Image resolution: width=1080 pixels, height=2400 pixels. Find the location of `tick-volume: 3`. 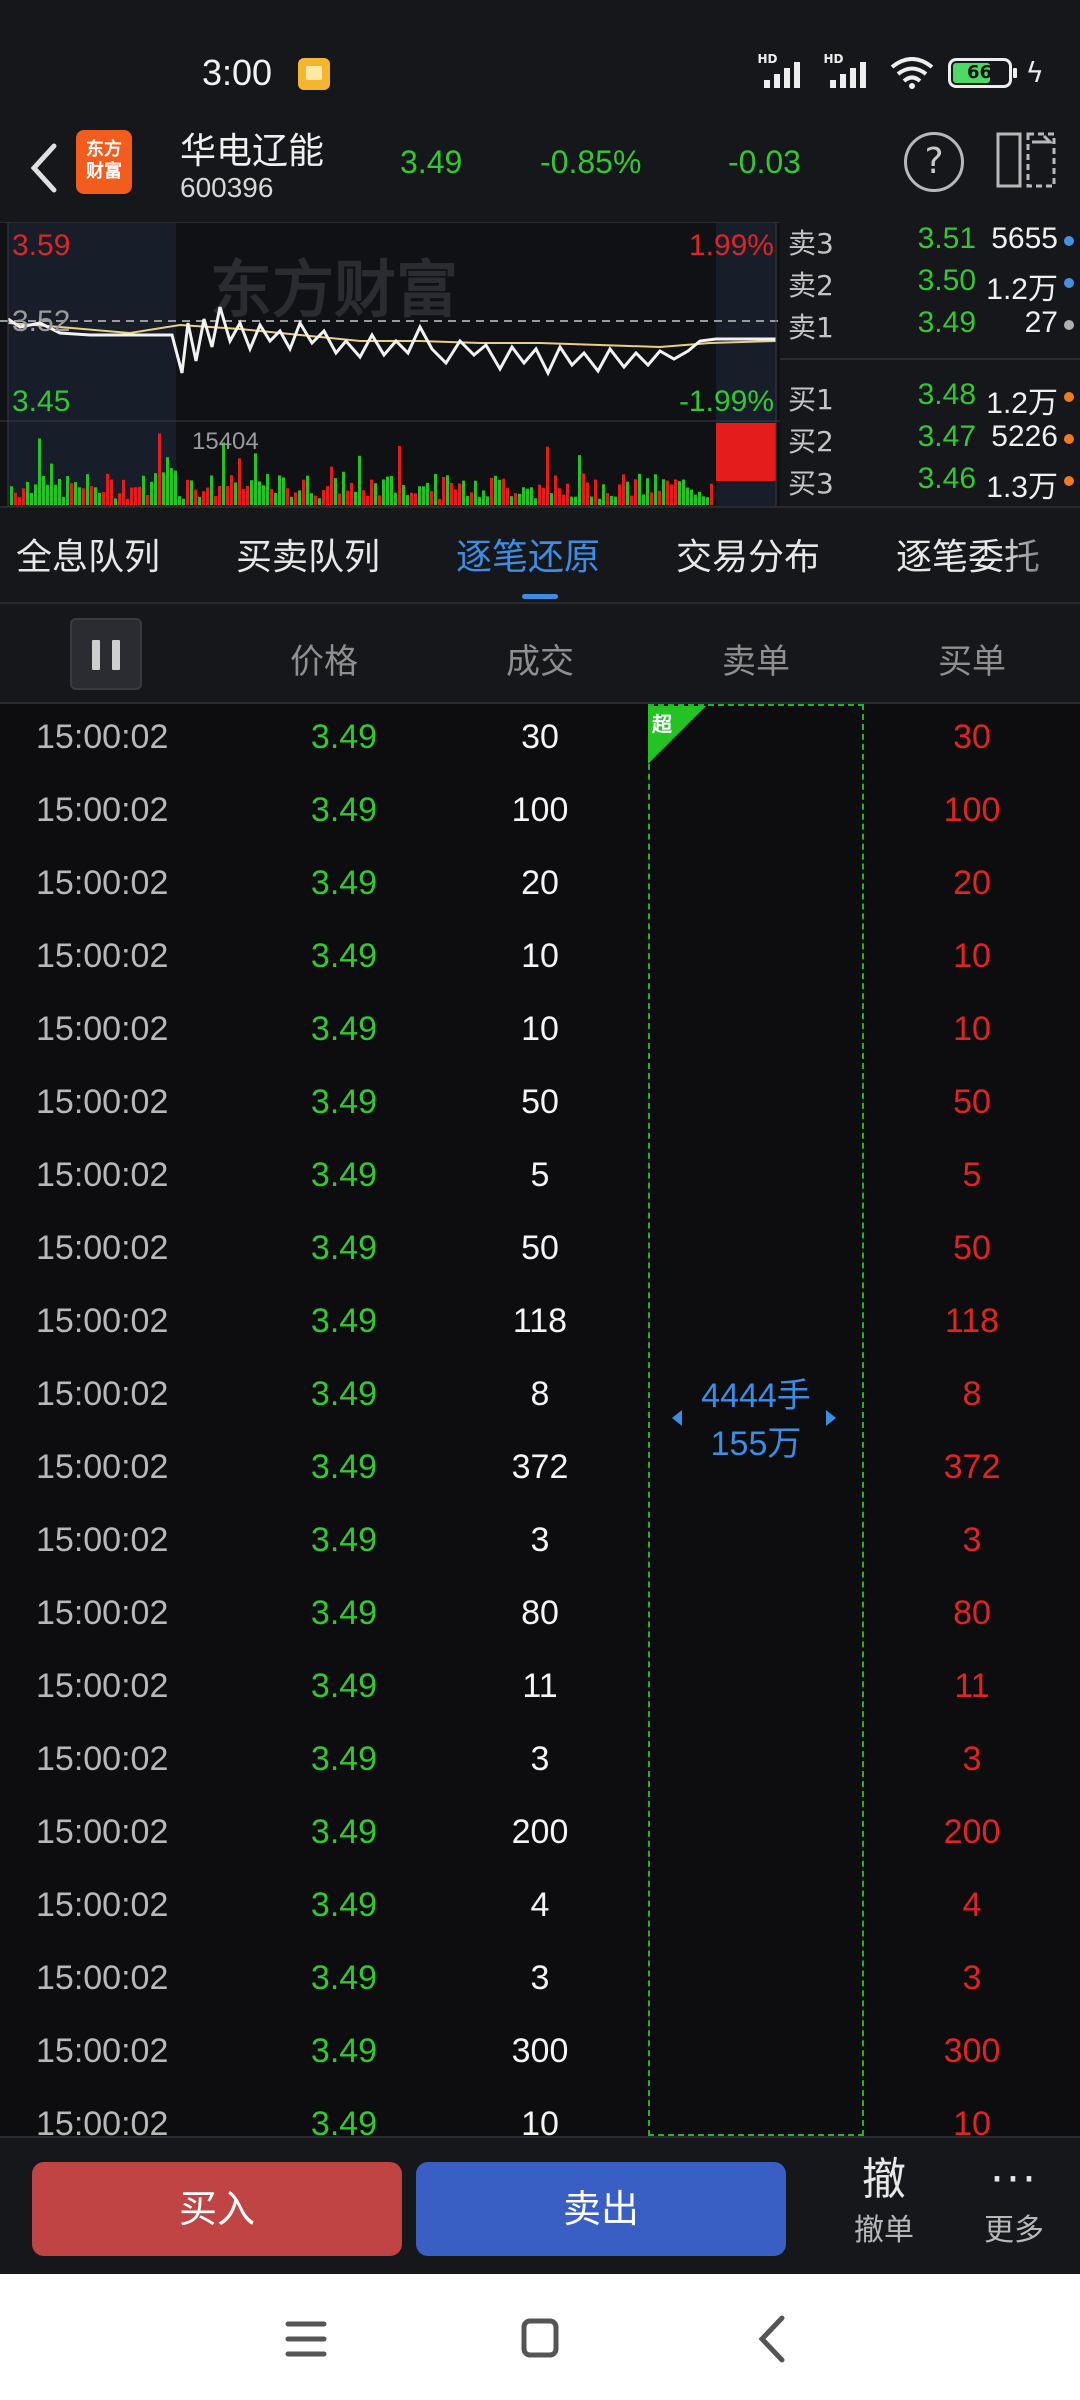

tick-volume: 3 is located at coordinates (540, 1759).